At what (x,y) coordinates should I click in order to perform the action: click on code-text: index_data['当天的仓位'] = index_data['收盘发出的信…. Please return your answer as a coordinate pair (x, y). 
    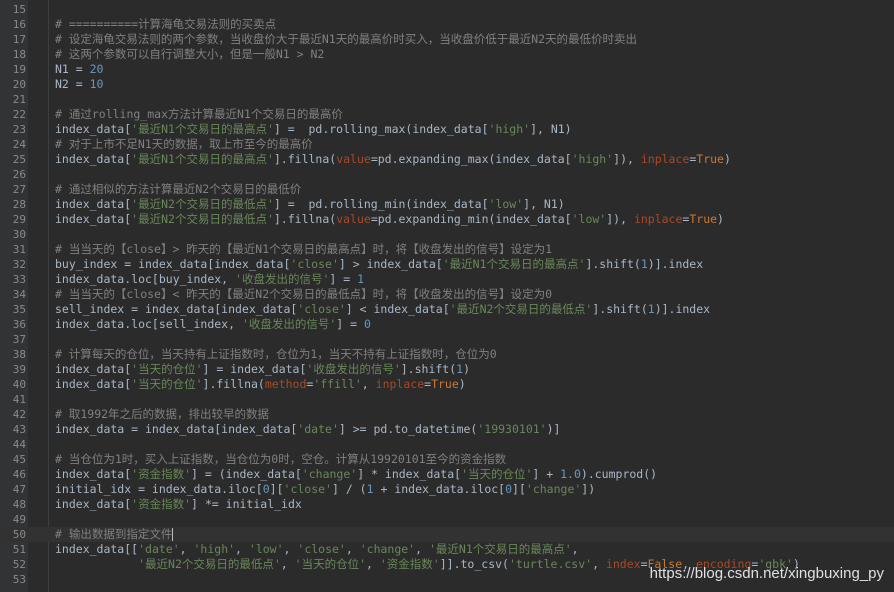
    Looking at the image, I should click on (262, 369).